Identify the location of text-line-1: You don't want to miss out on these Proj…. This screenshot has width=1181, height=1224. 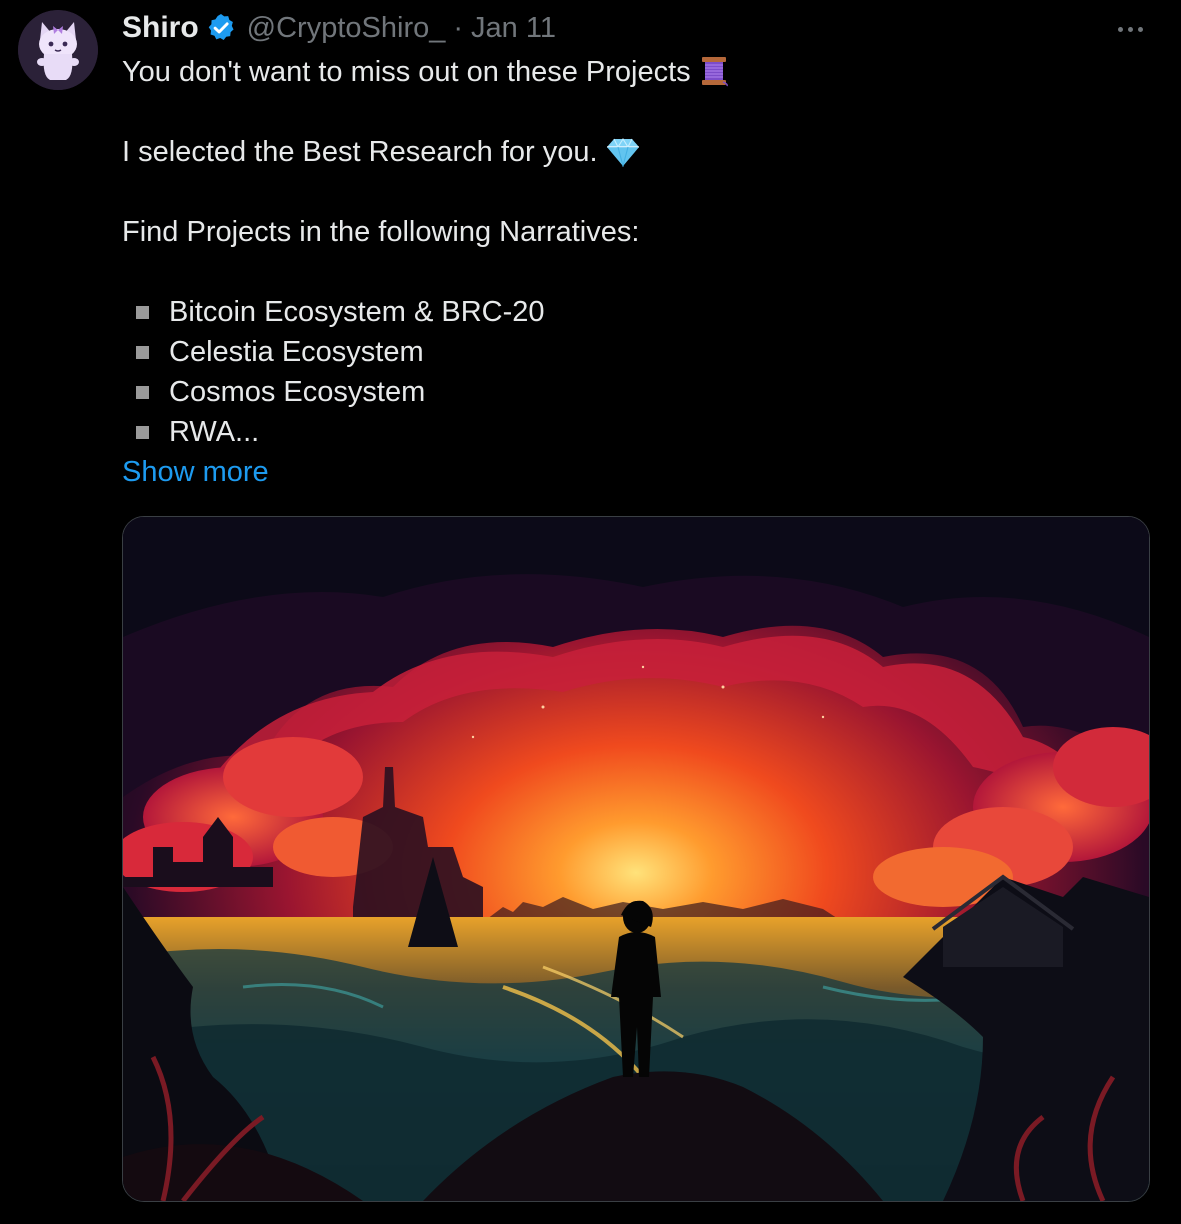
(406, 72).